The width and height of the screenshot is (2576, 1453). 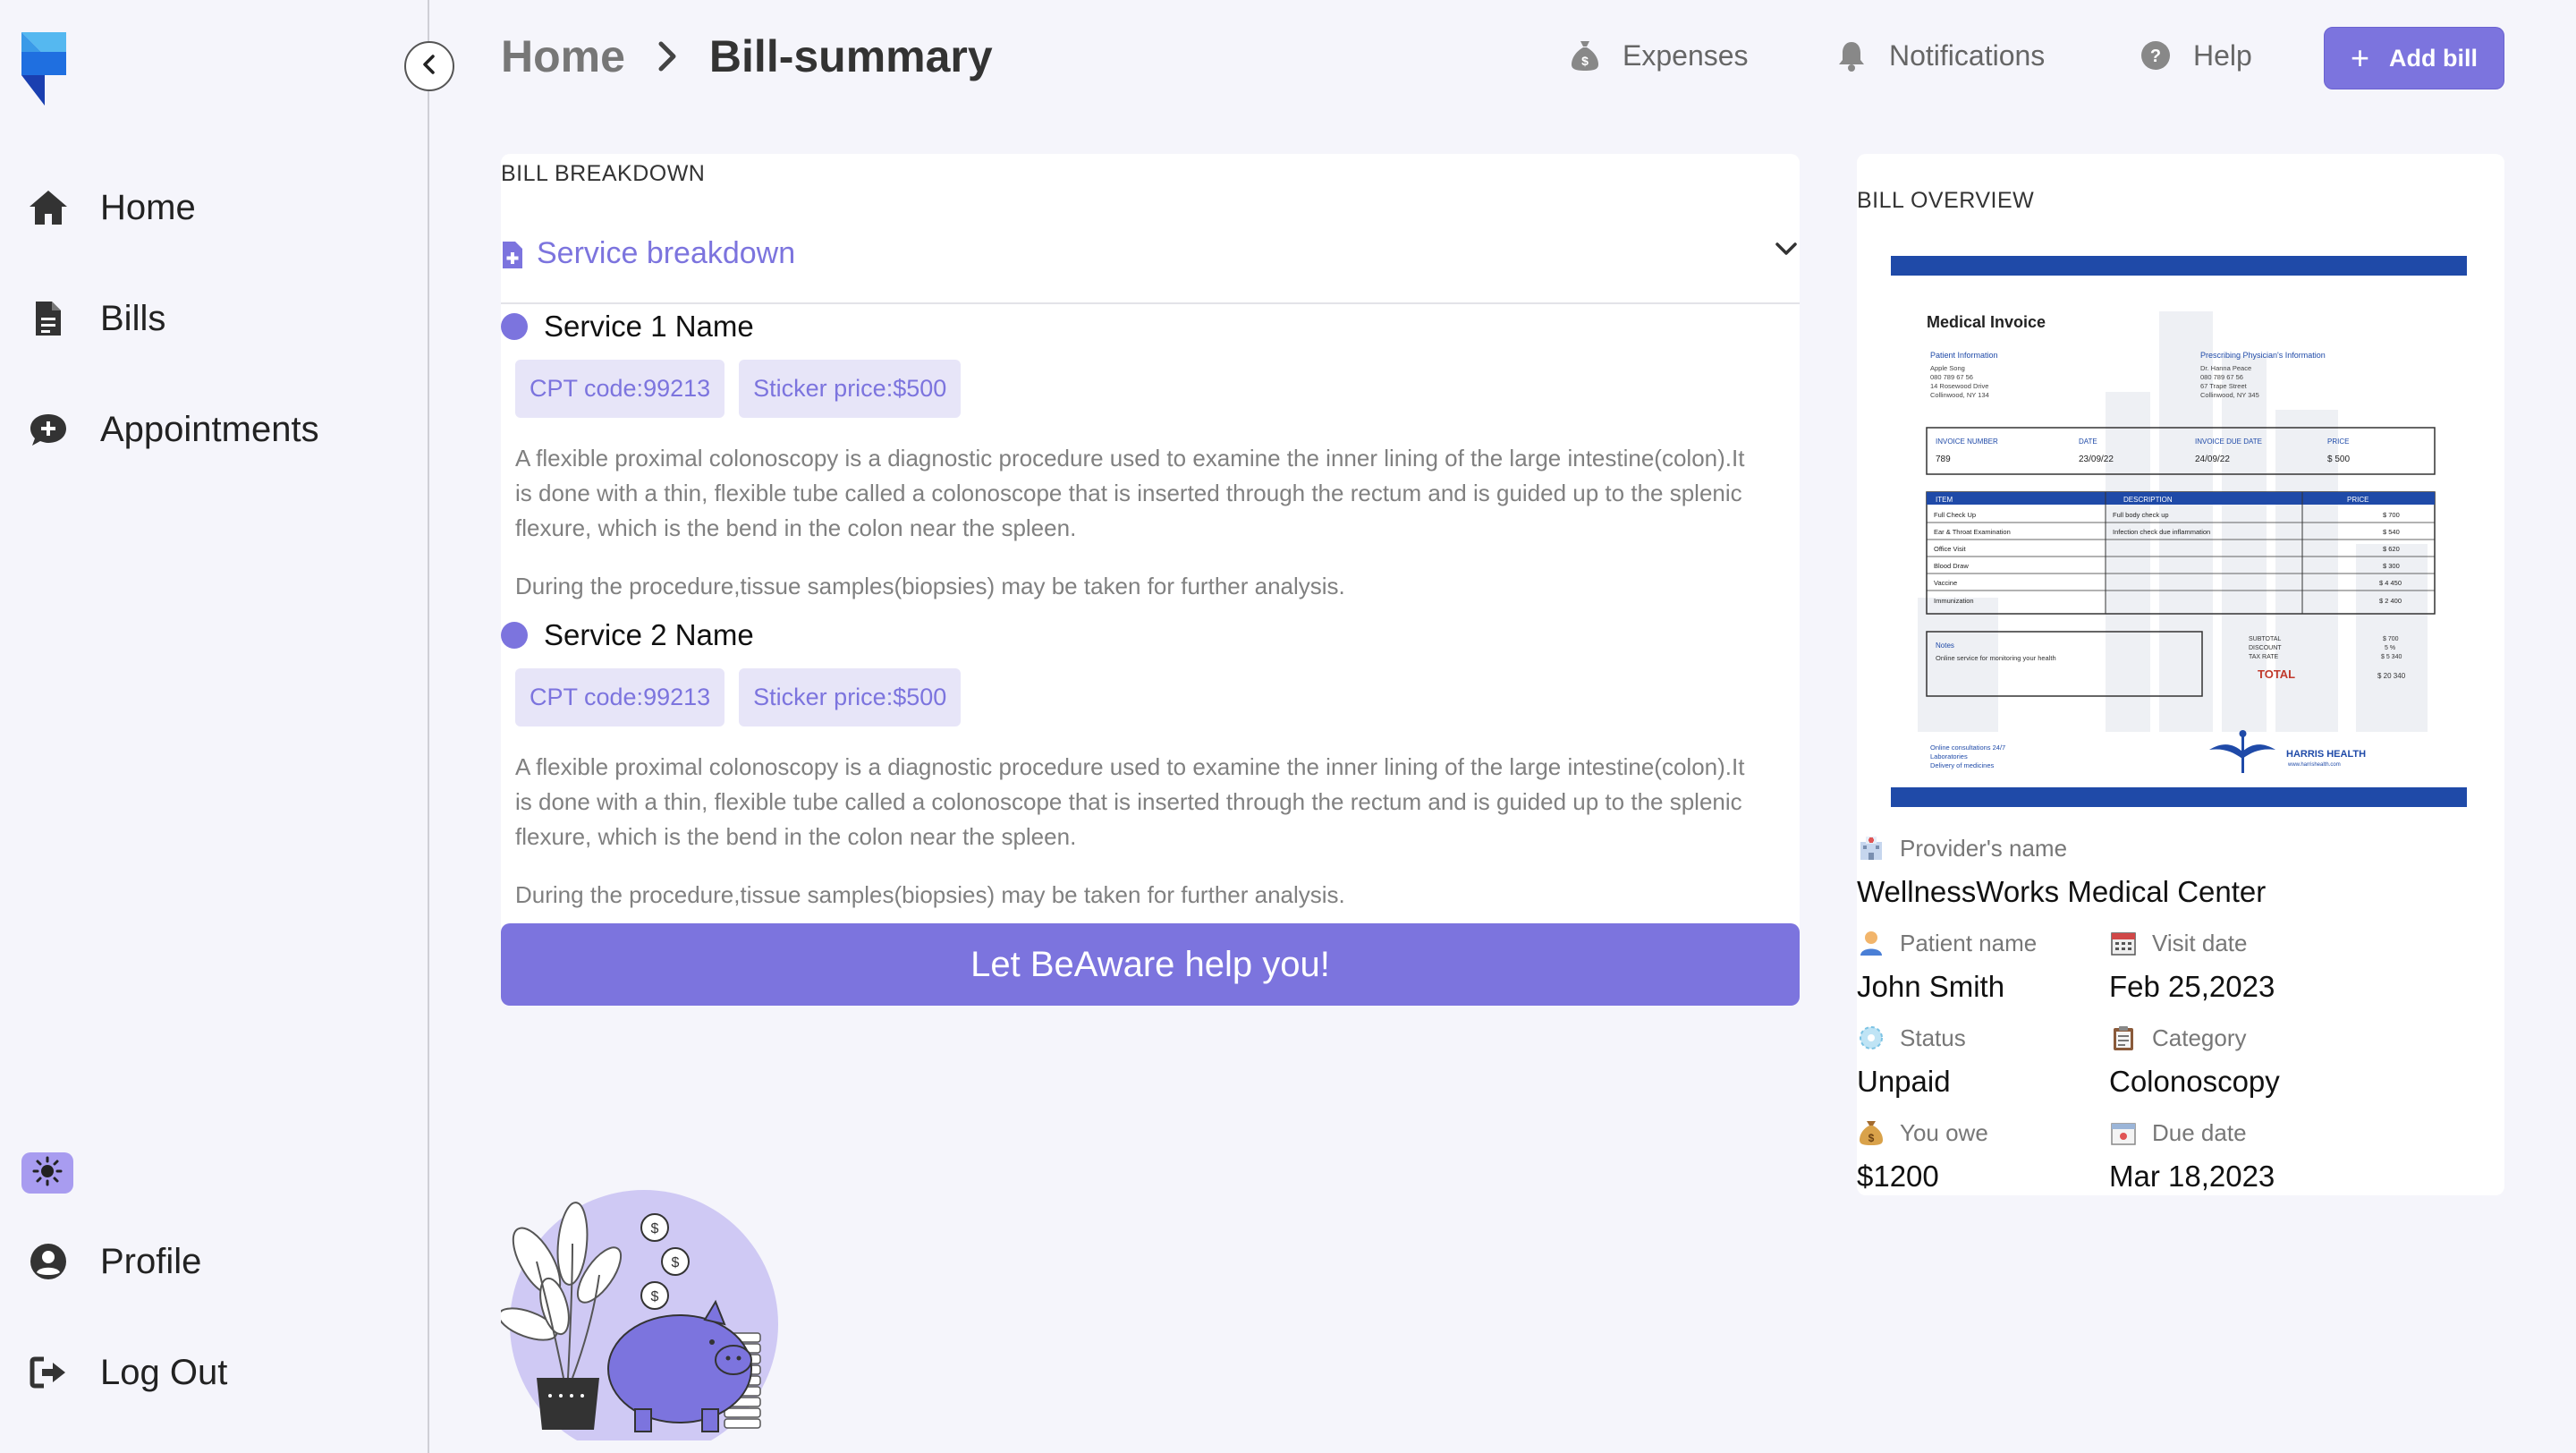 I want to click on provider-value: WellnessWorks Medical Center, so click(x=2062, y=891).